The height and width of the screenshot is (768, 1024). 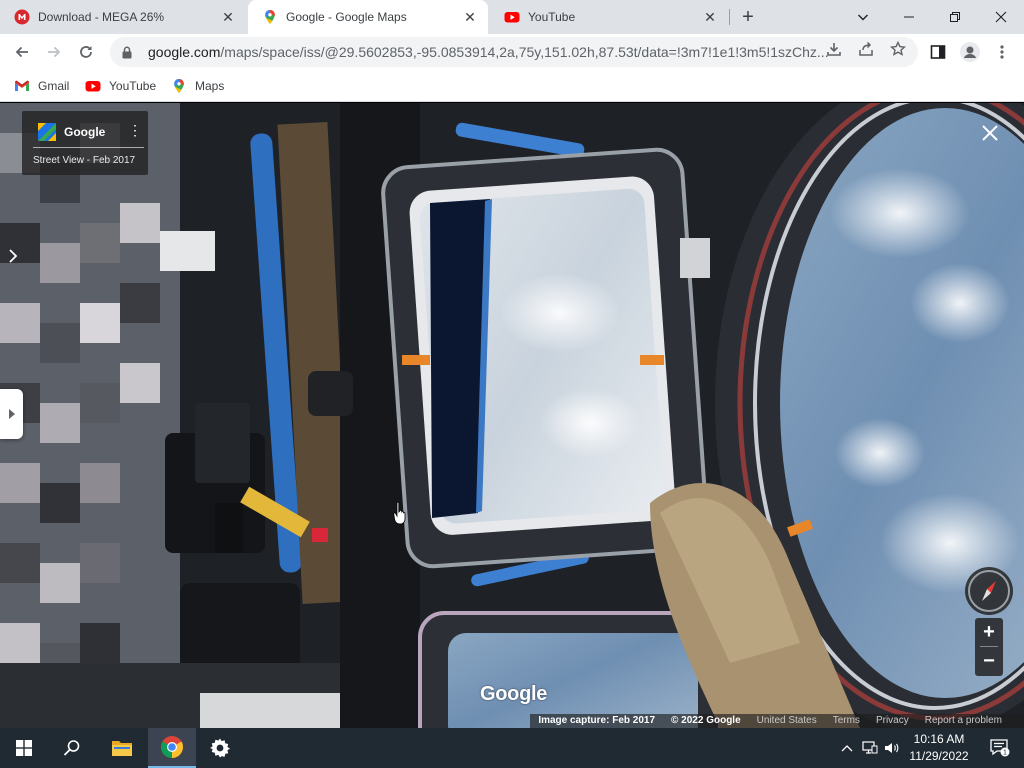 I want to click on tab-separator, so click(x=729, y=17).